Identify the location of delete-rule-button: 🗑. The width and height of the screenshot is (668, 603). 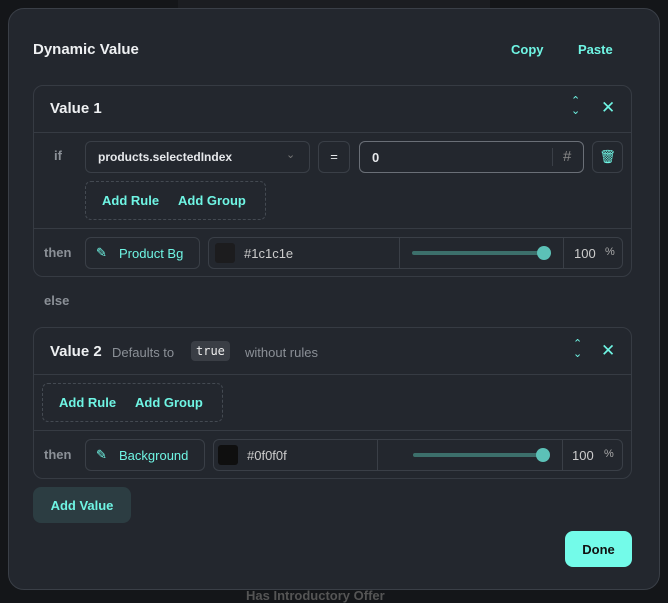
(607, 157).